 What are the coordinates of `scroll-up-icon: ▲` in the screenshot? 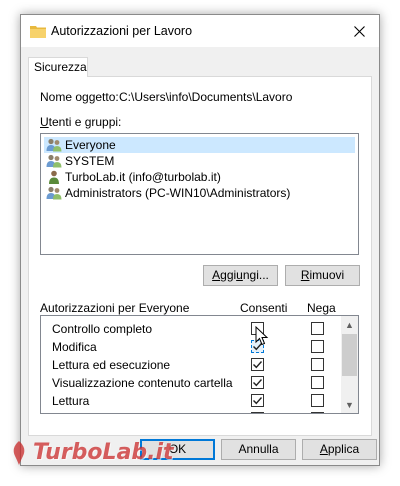 It's located at (349, 324).